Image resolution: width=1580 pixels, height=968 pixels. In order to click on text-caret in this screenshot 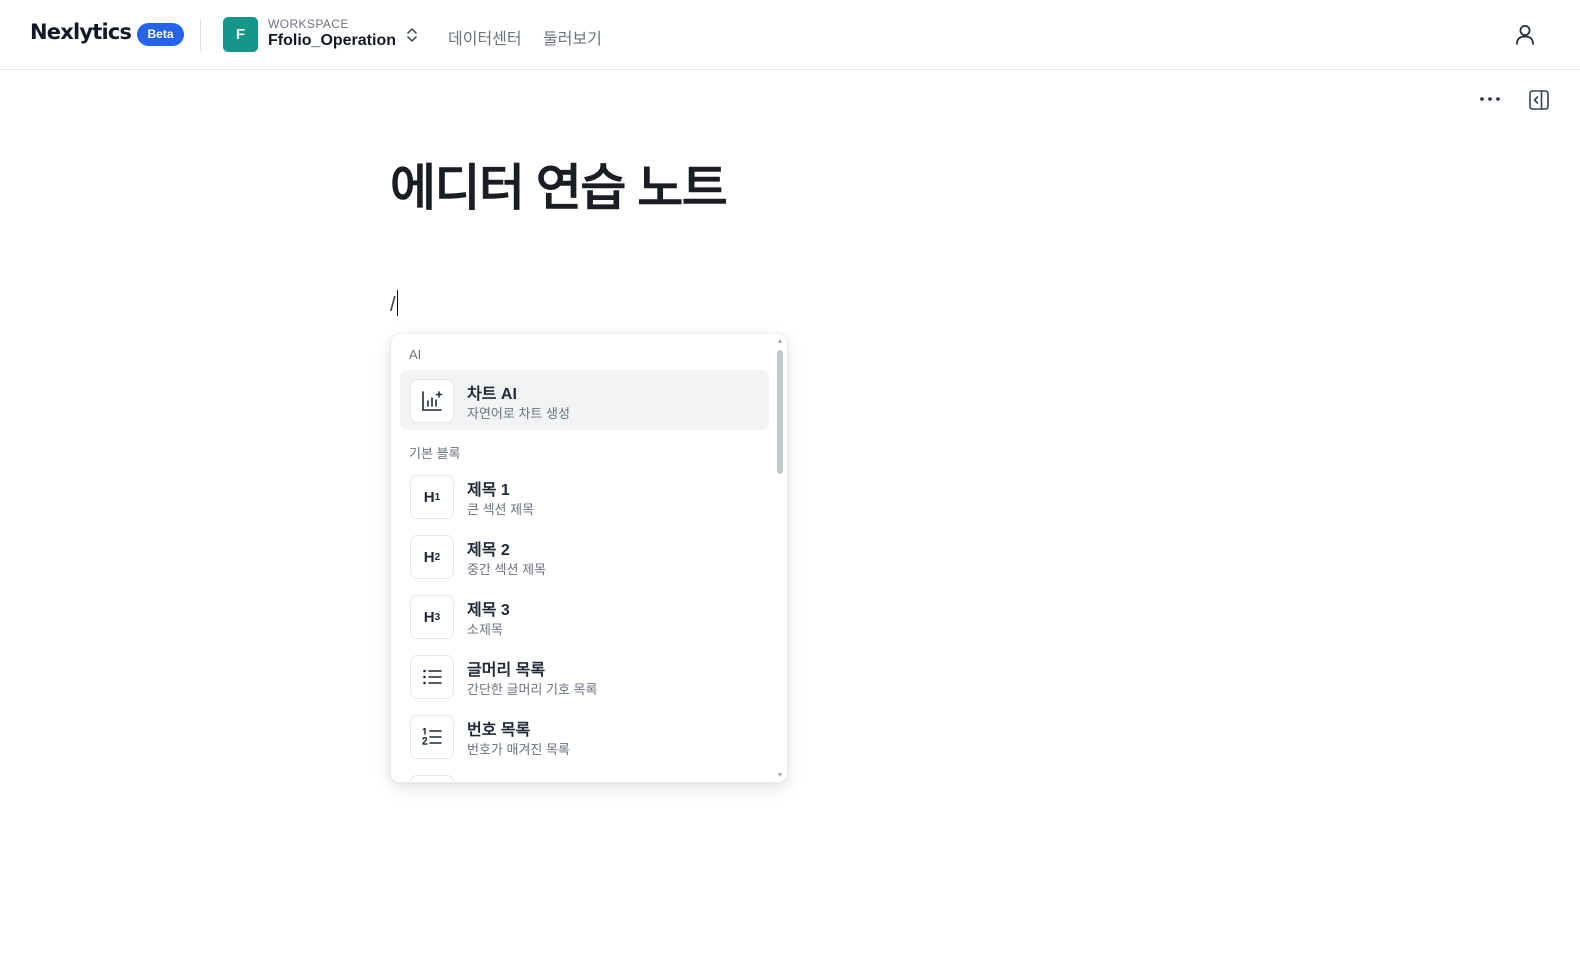, I will do `click(397, 303)`.